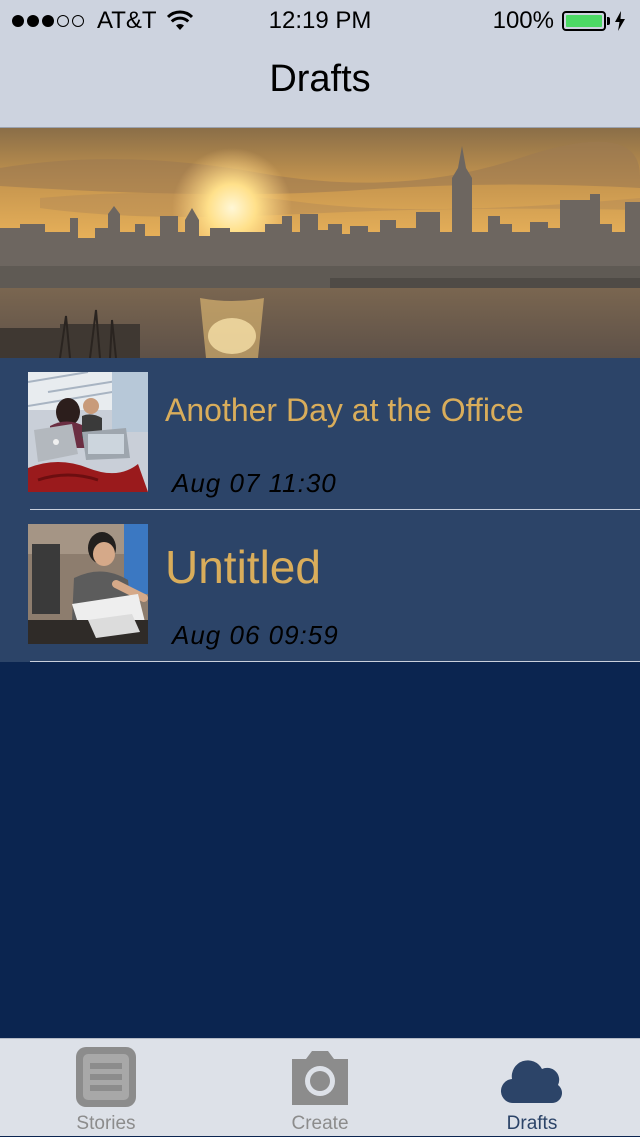 This screenshot has width=640, height=1137. I want to click on tab-bar: Stories Create Drafts, so click(320, 1087).